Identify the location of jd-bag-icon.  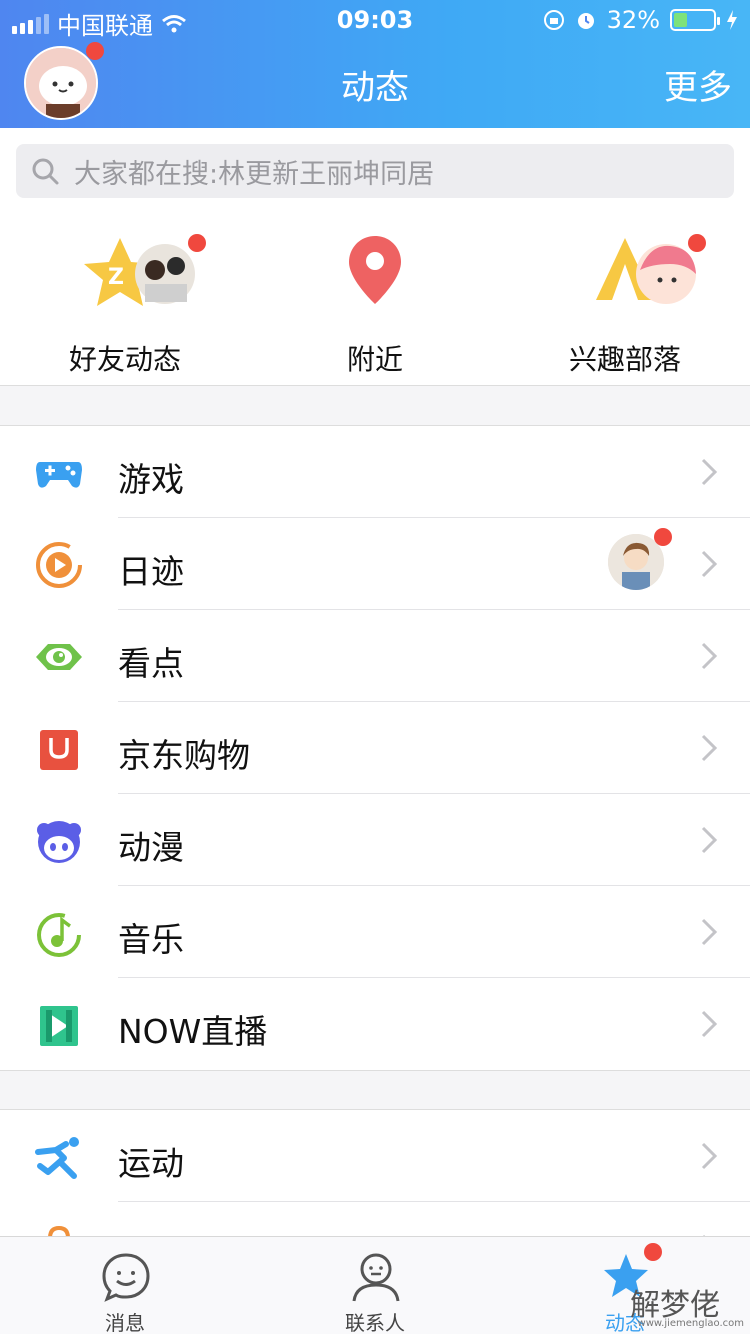
(59, 750).